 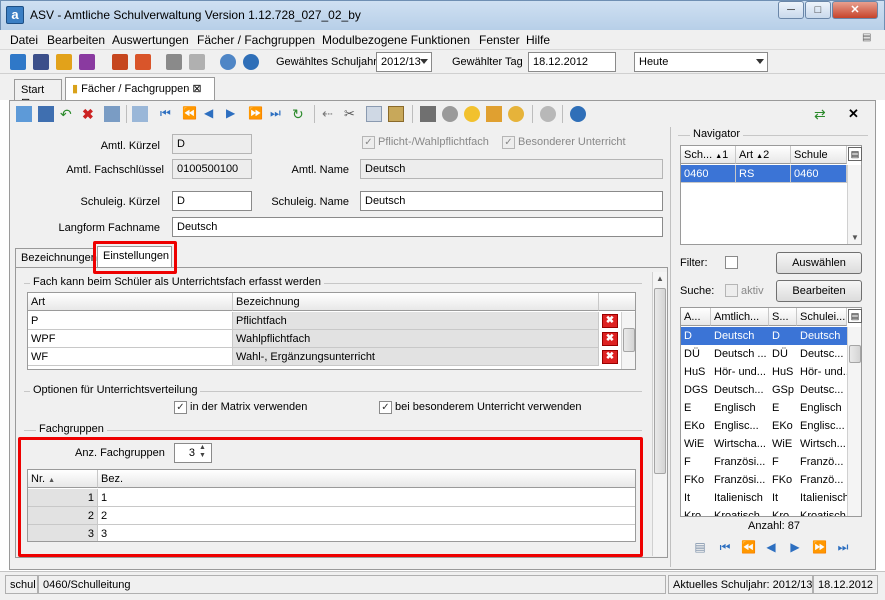 What do you see at coordinates (130, 321) in the screenshot?
I see `table-cell: P` at bounding box center [130, 321].